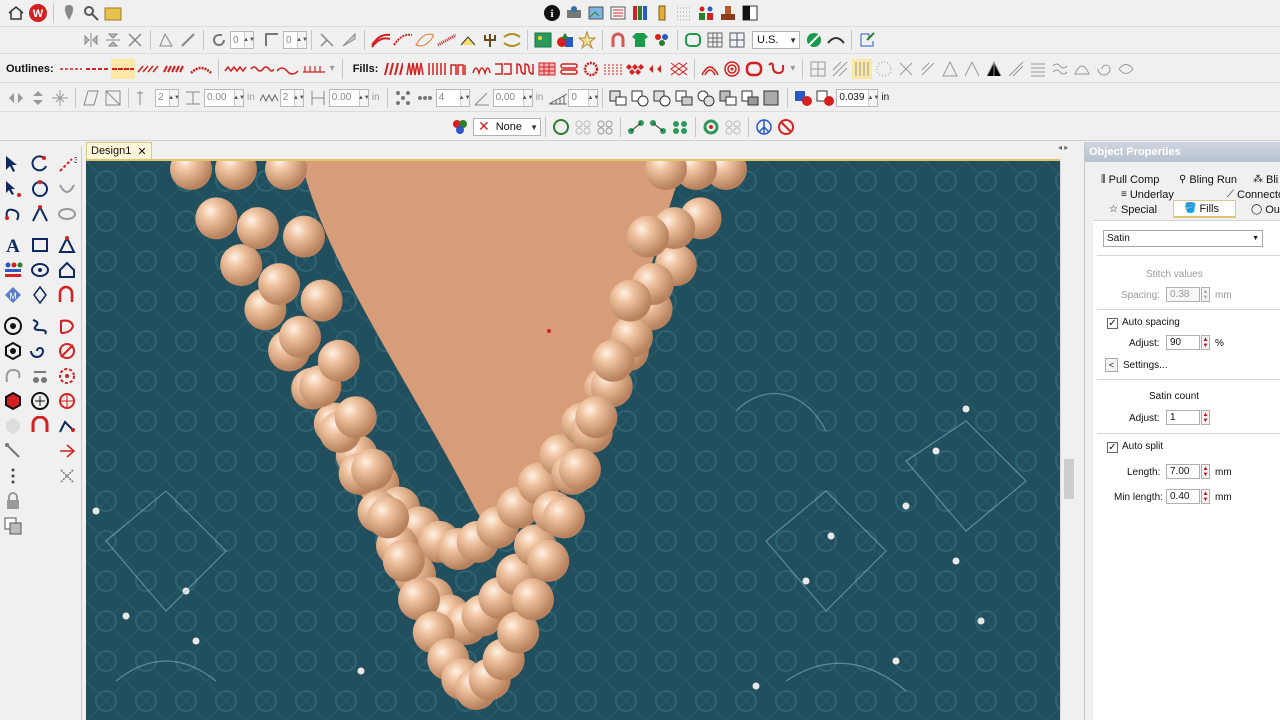 This screenshot has height=720, width=1280. Describe the element at coordinates (67, 326) in the screenshot. I see `stencil-icon` at that location.